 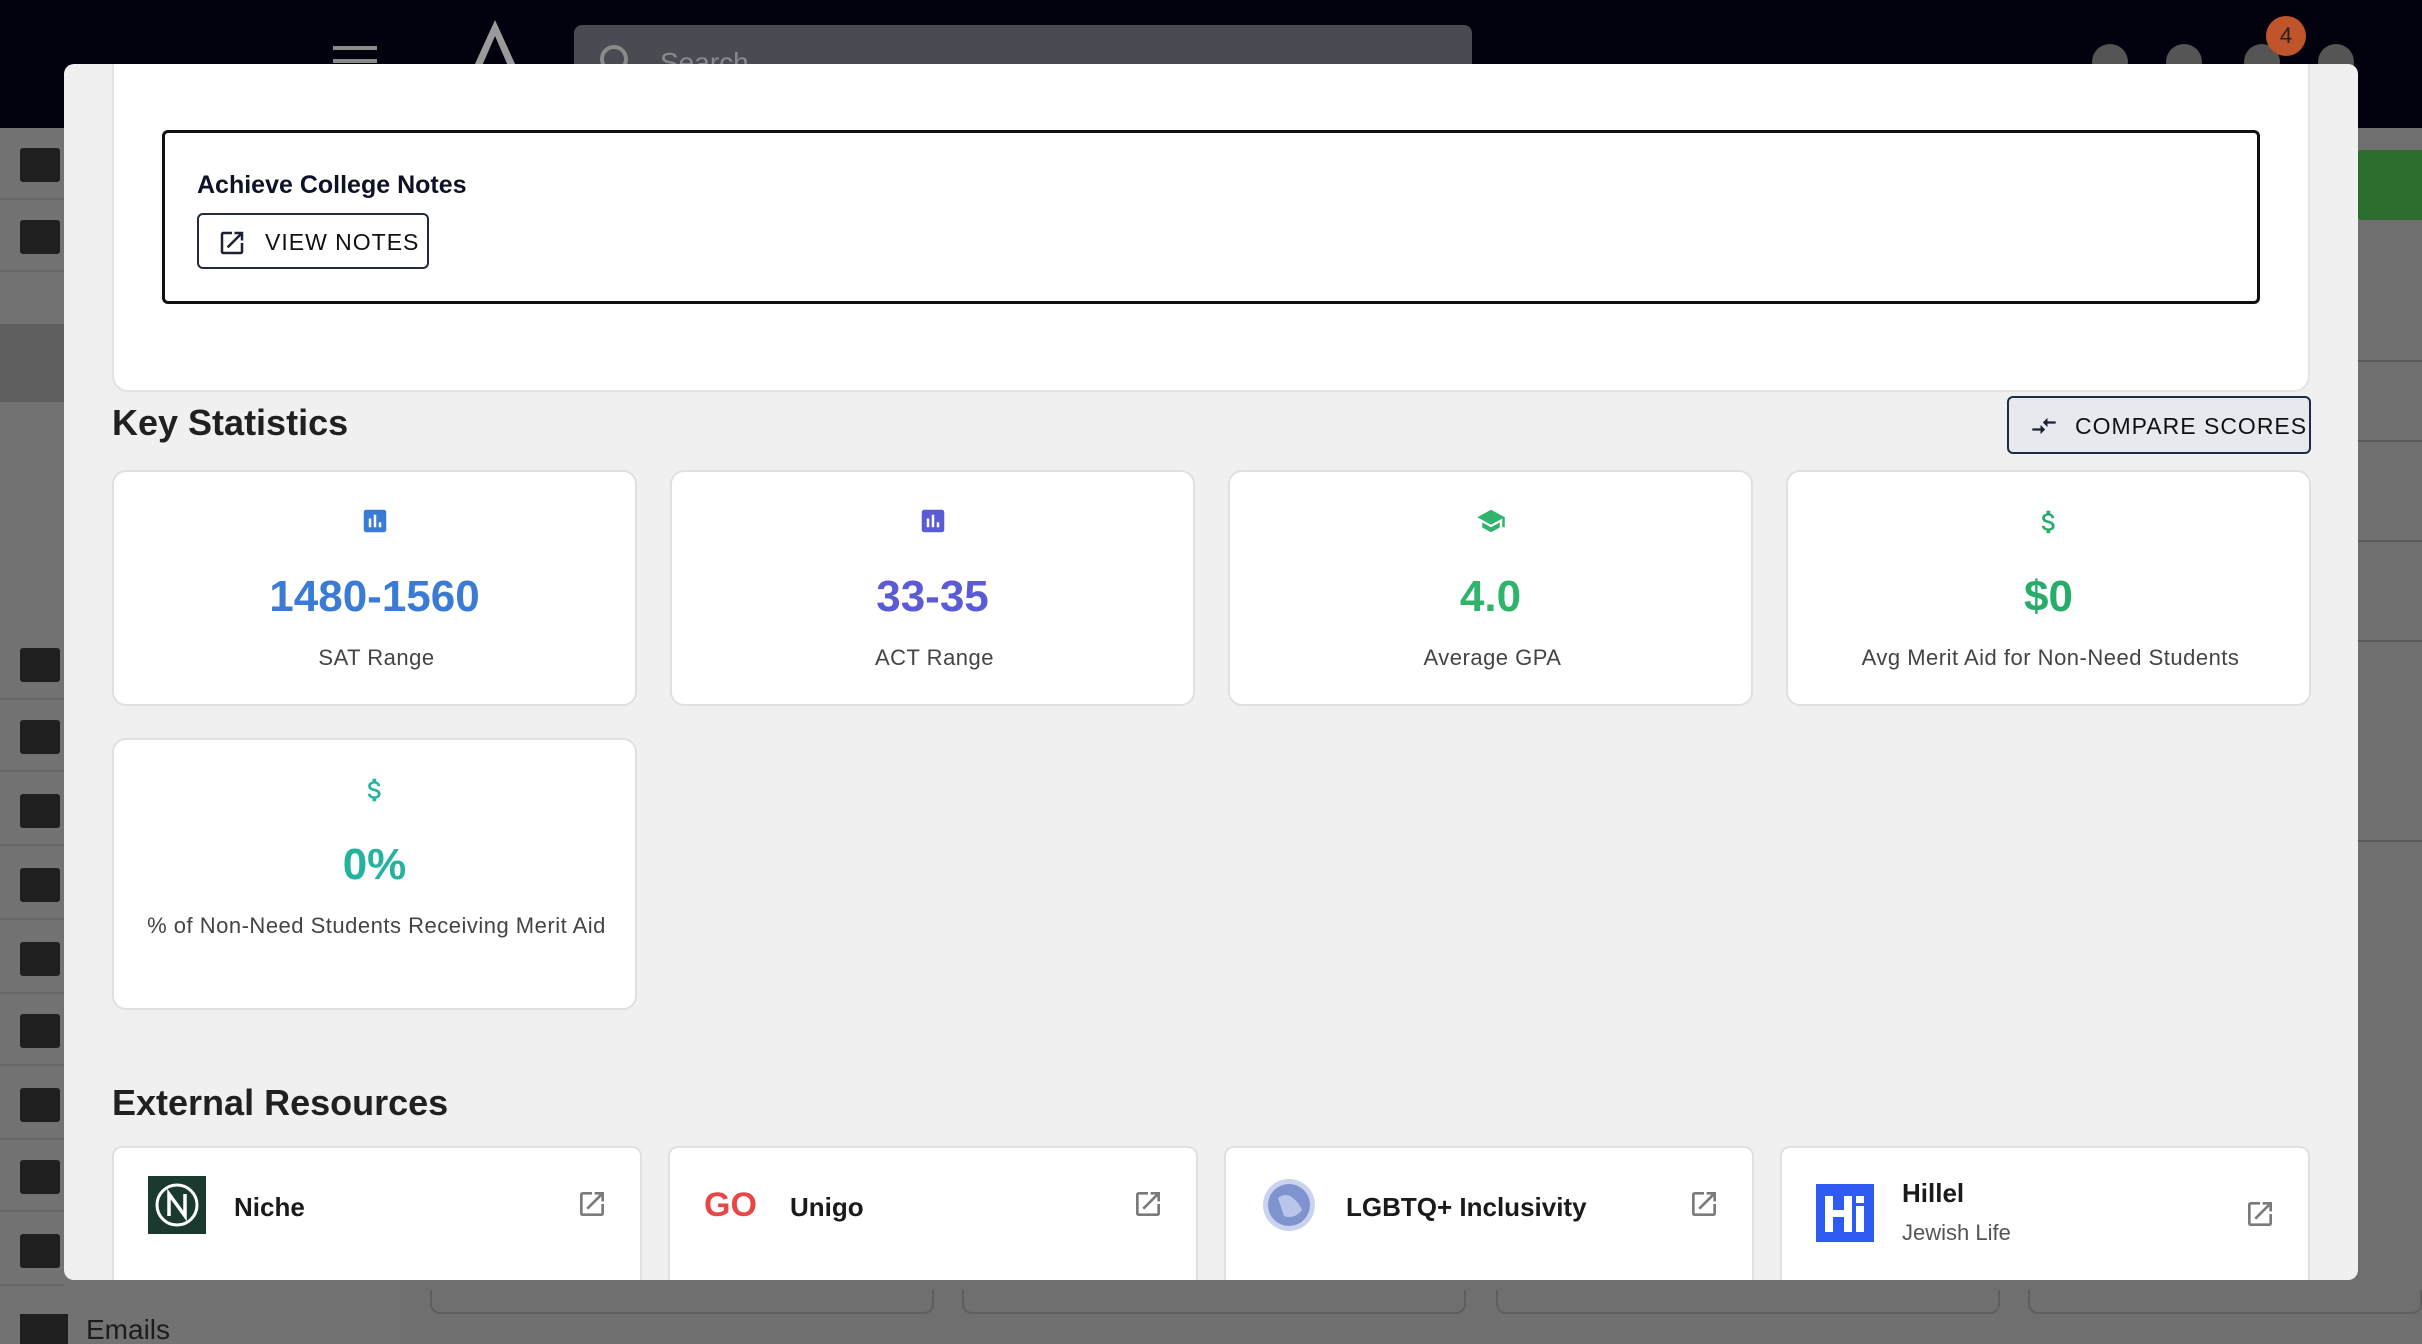 What do you see at coordinates (495, 43) in the screenshot?
I see `app-logo-icon` at bounding box center [495, 43].